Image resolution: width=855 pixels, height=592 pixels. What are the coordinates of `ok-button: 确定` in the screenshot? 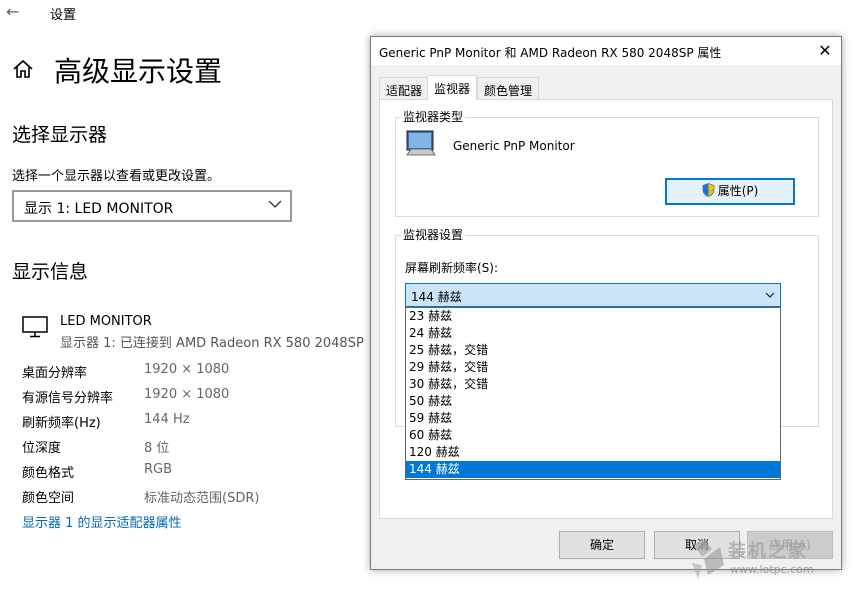 It's located at (602, 545).